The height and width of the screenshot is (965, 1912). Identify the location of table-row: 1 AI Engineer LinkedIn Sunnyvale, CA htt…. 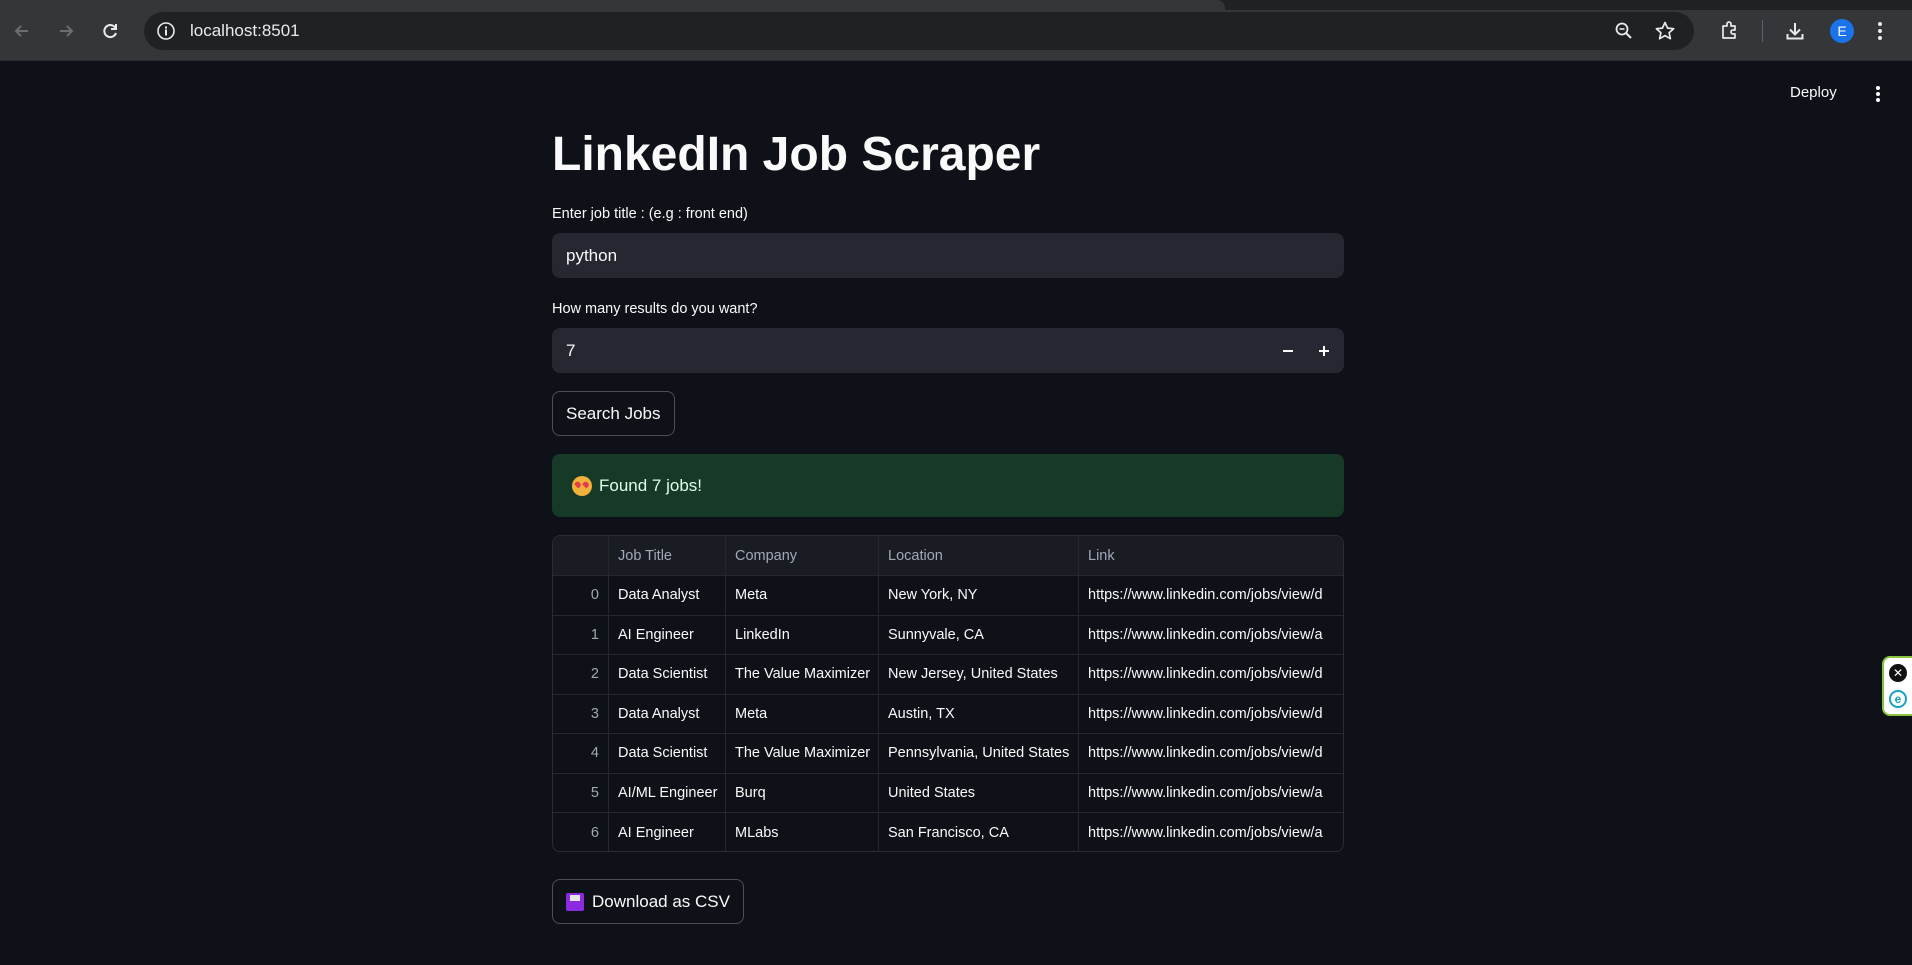
(948, 635).